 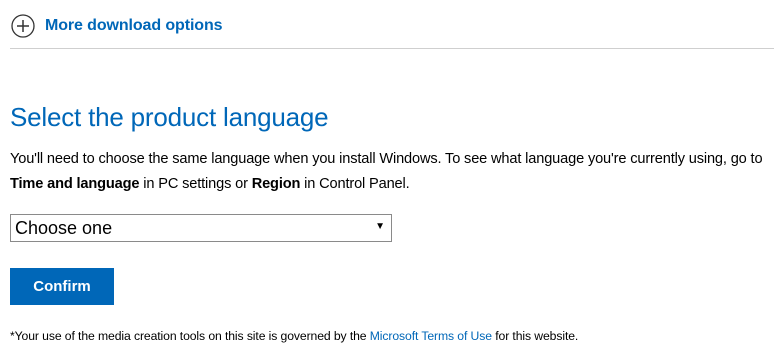 What do you see at coordinates (431, 336) in the screenshot?
I see `terms-of-use-link: Microsoft Terms of Use` at bounding box center [431, 336].